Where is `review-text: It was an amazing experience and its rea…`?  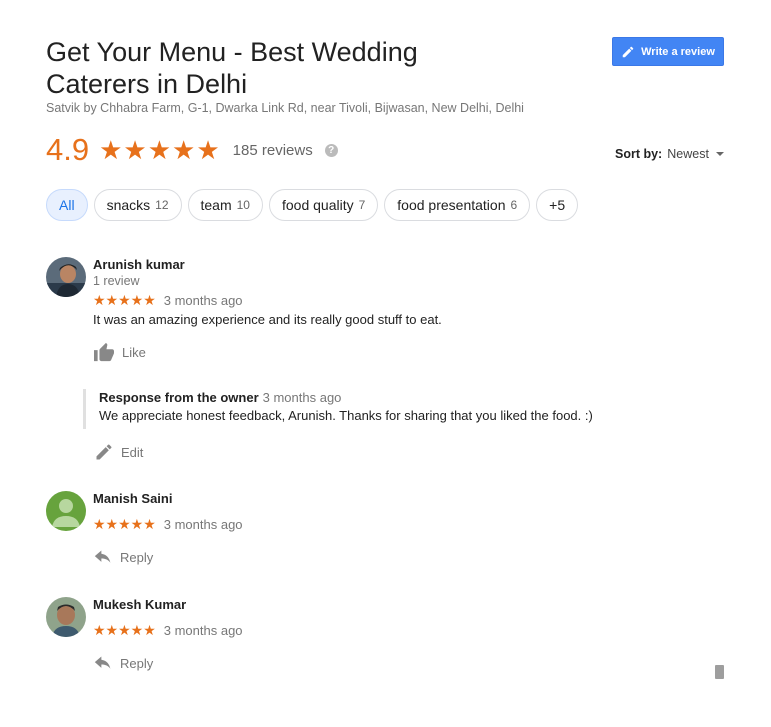
review-text: It was an amazing experience and its rea… is located at coordinates (267, 319).